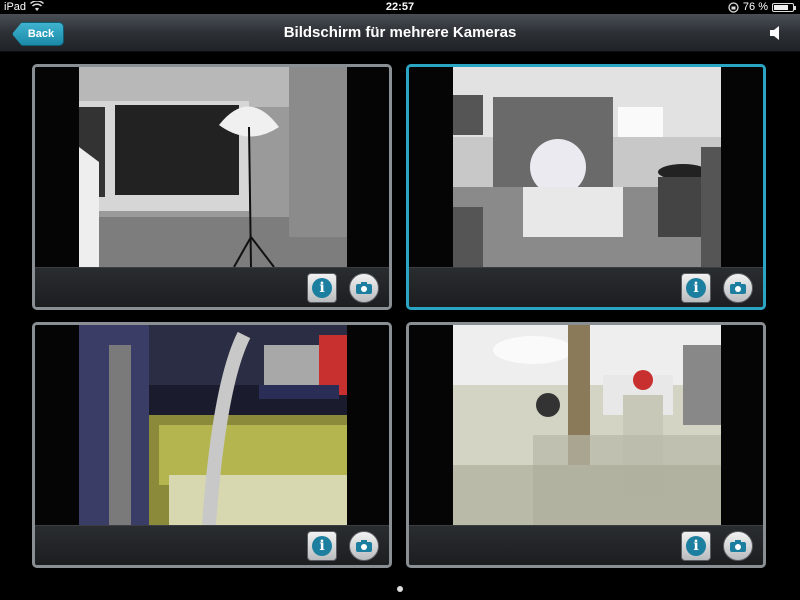 This screenshot has height=600, width=800. I want to click on status-bar: iPad 22:57 76 %, so click(400, 7).